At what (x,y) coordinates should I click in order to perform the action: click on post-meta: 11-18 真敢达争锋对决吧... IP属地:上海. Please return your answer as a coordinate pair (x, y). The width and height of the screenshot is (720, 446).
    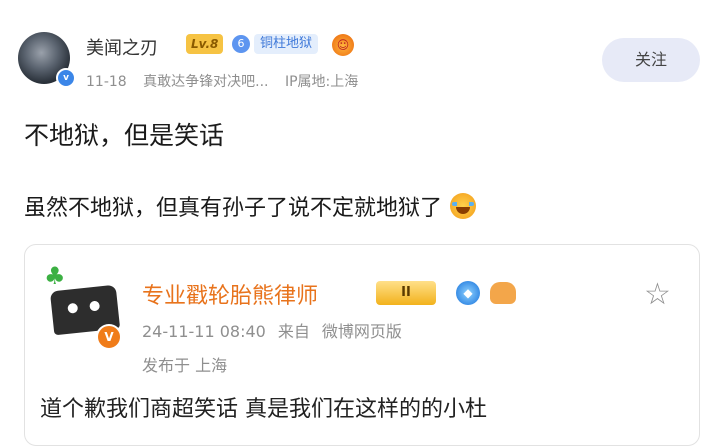
    Looking at the image, I should click on (228, 81).